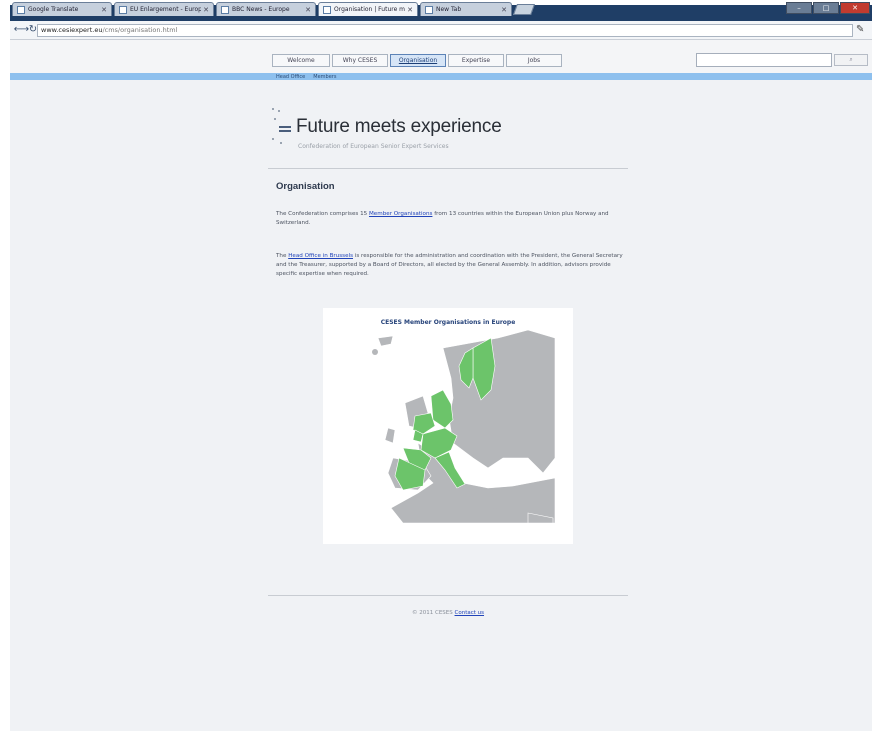 The width and height of the screenshot is (875, 731). What do you see at coordinates (466, 9) in the screenshot?
I see `browser-tab: New Tab ✕` at bounding box center [466, 9].